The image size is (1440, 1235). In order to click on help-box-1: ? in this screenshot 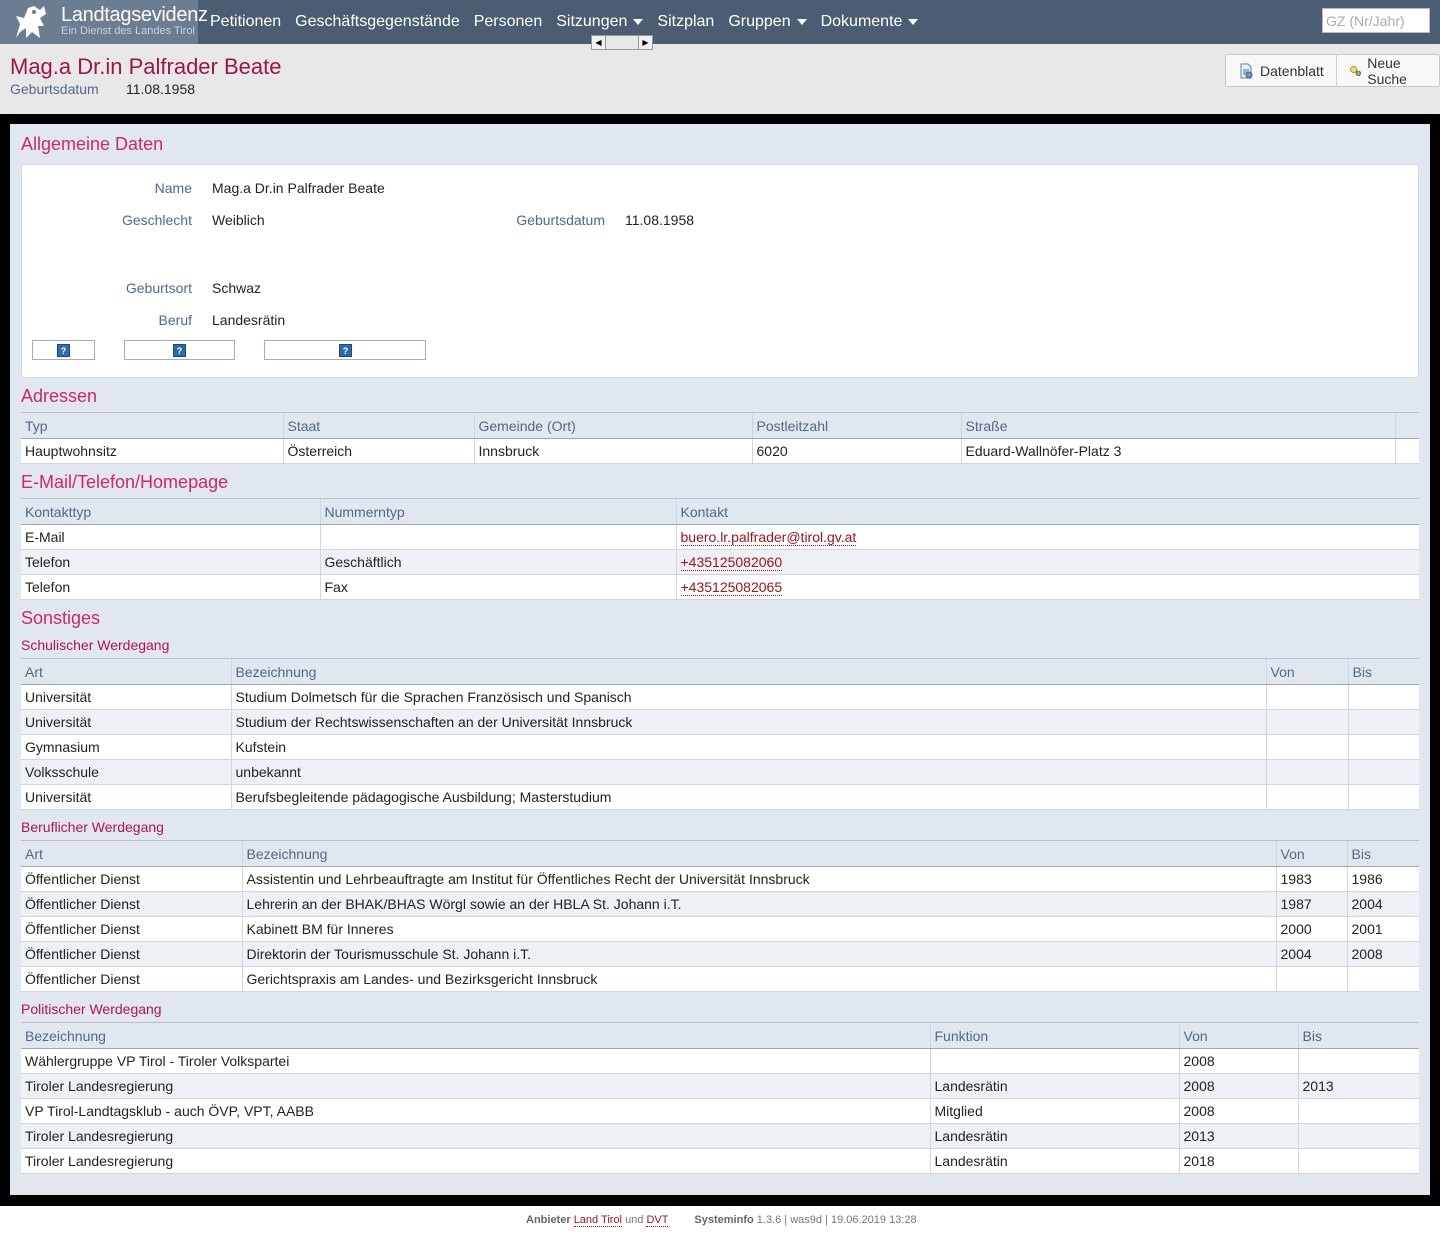, I will do `click(63, 350)`.